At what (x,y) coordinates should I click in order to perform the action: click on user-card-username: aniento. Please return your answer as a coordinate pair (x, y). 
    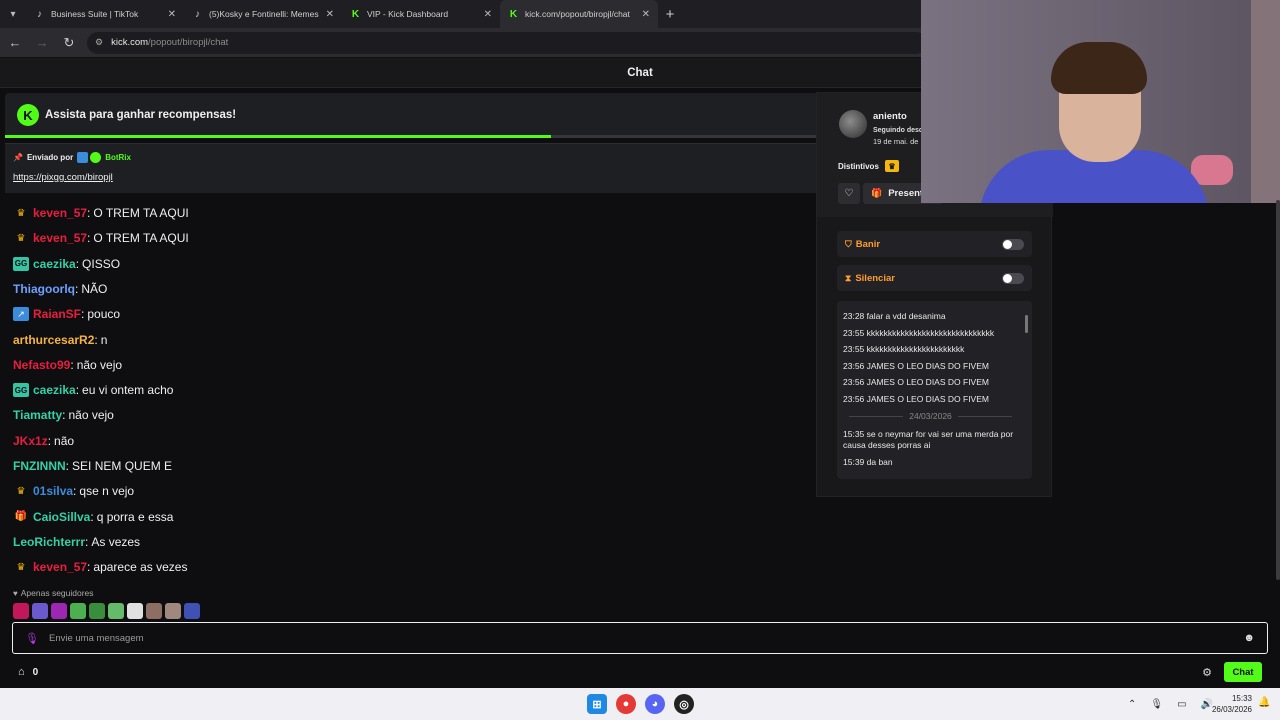
    Looking at the image, I should click on (890, 116).